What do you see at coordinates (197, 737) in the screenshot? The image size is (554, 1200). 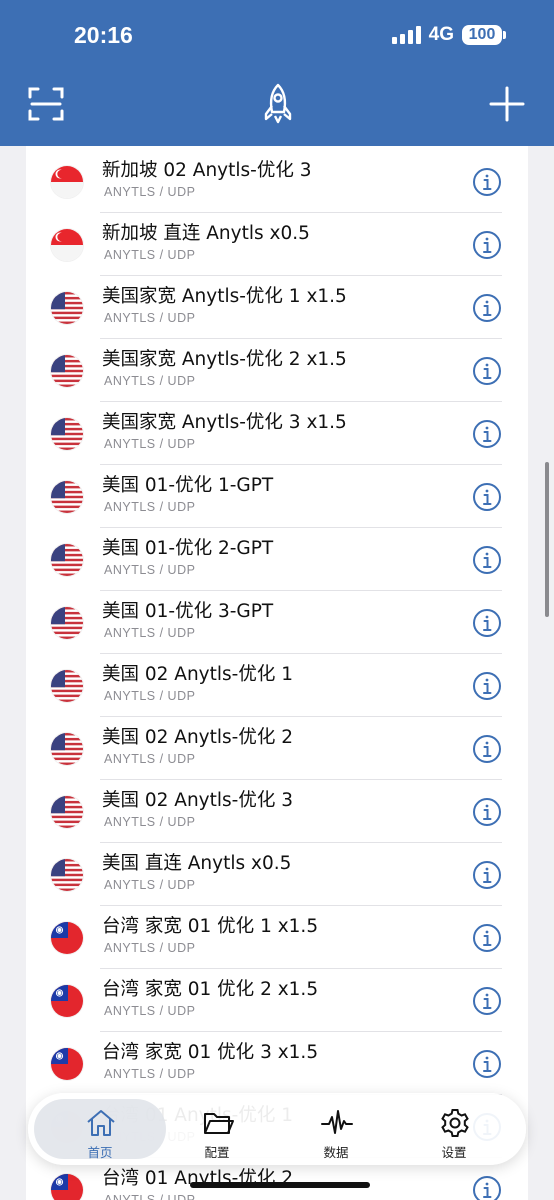 I see `server-name: 美国 02 Anytls-优化 2` at bounding box center [197, 737].